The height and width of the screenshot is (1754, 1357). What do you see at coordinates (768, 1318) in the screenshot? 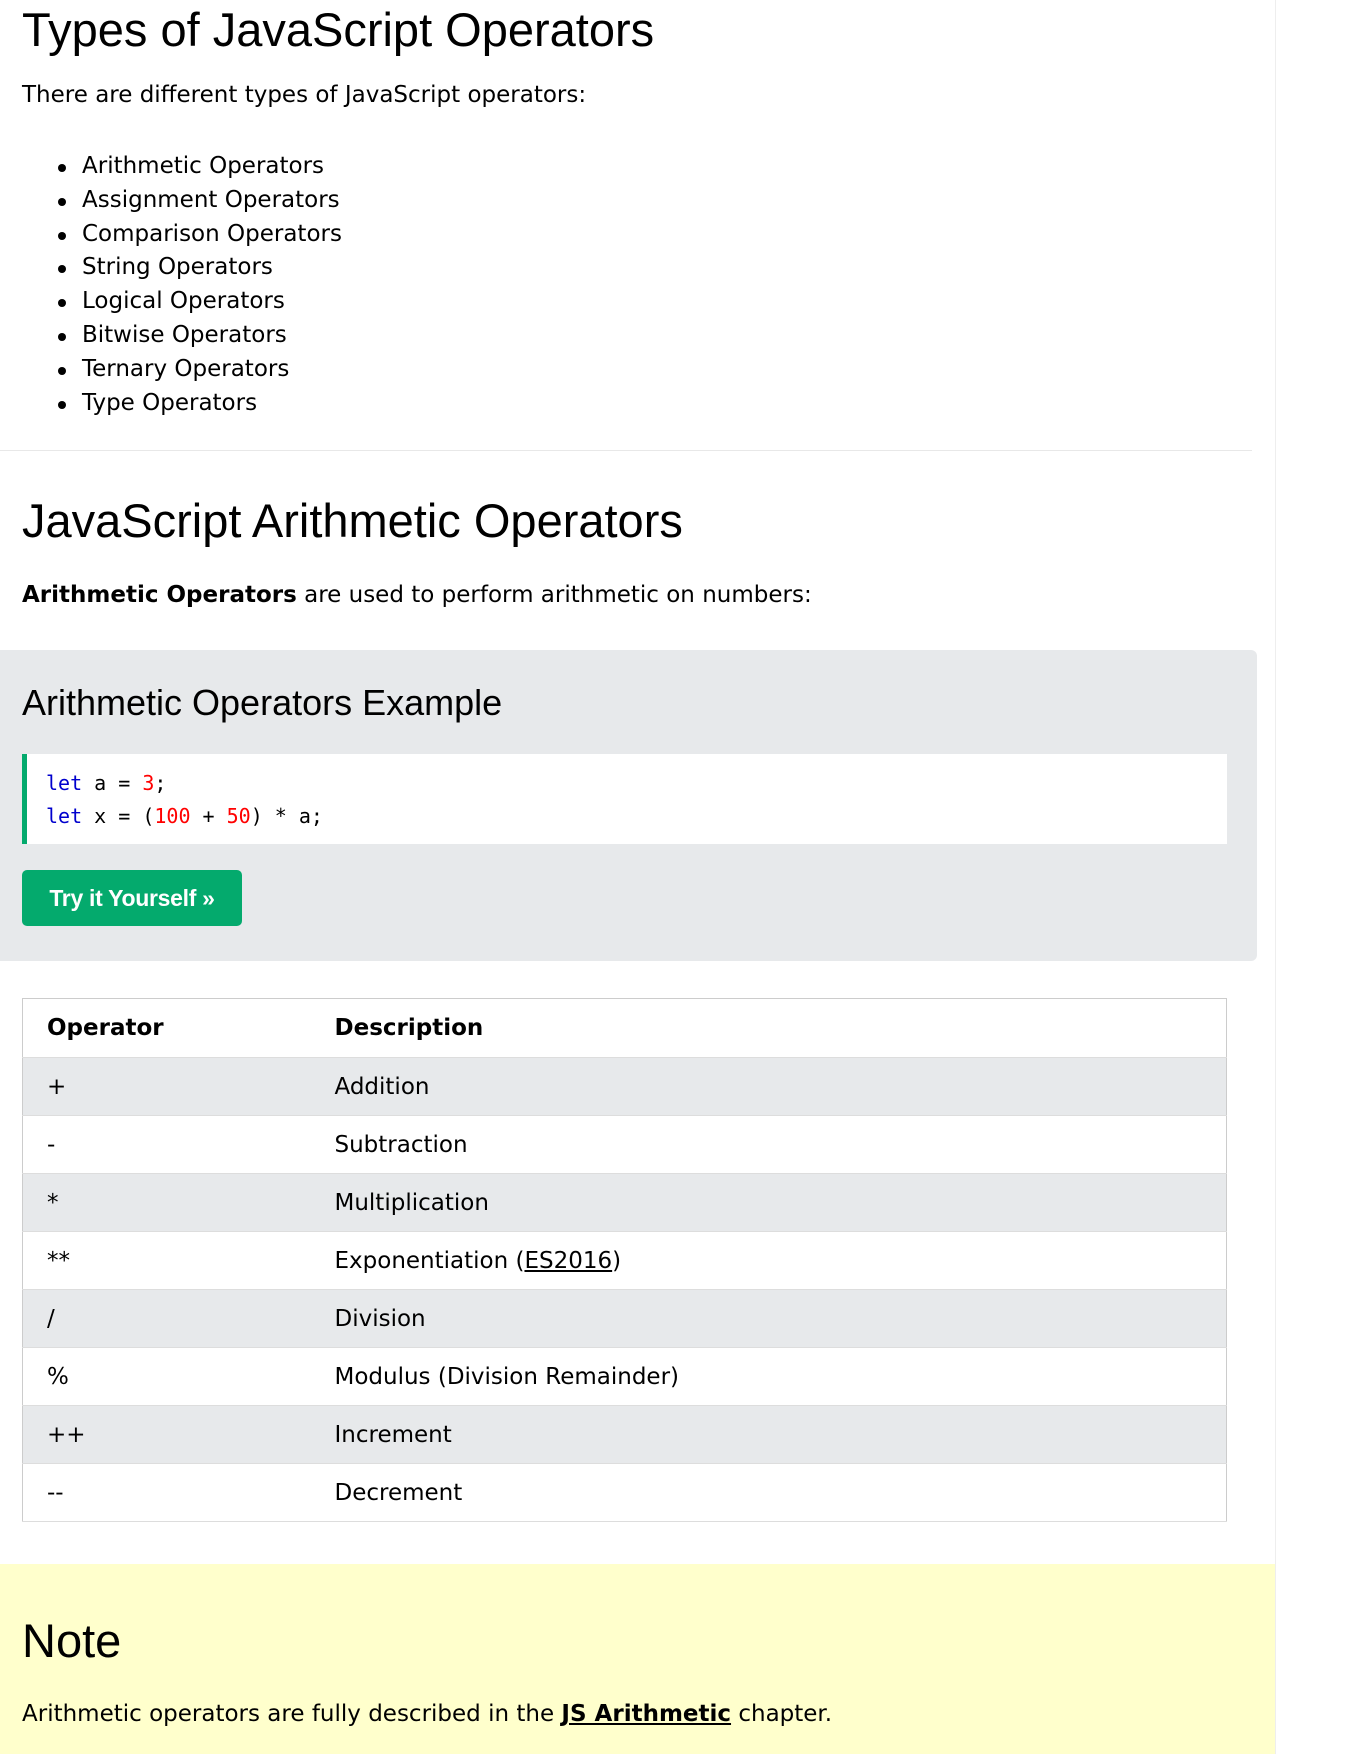
I see `description-cell: Division` at bounding box center [768, 1318].